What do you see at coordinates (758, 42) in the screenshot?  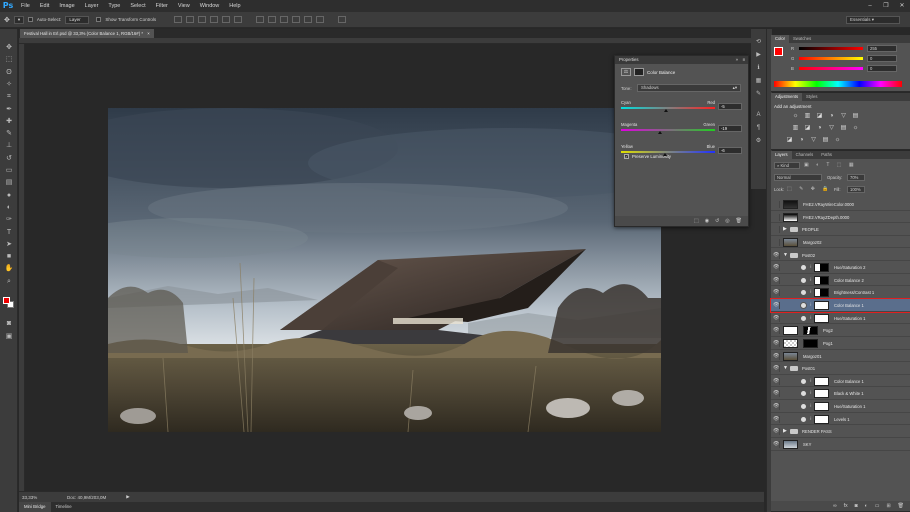 I see `history-icon: ⟲` at bounding box center [758, 42].